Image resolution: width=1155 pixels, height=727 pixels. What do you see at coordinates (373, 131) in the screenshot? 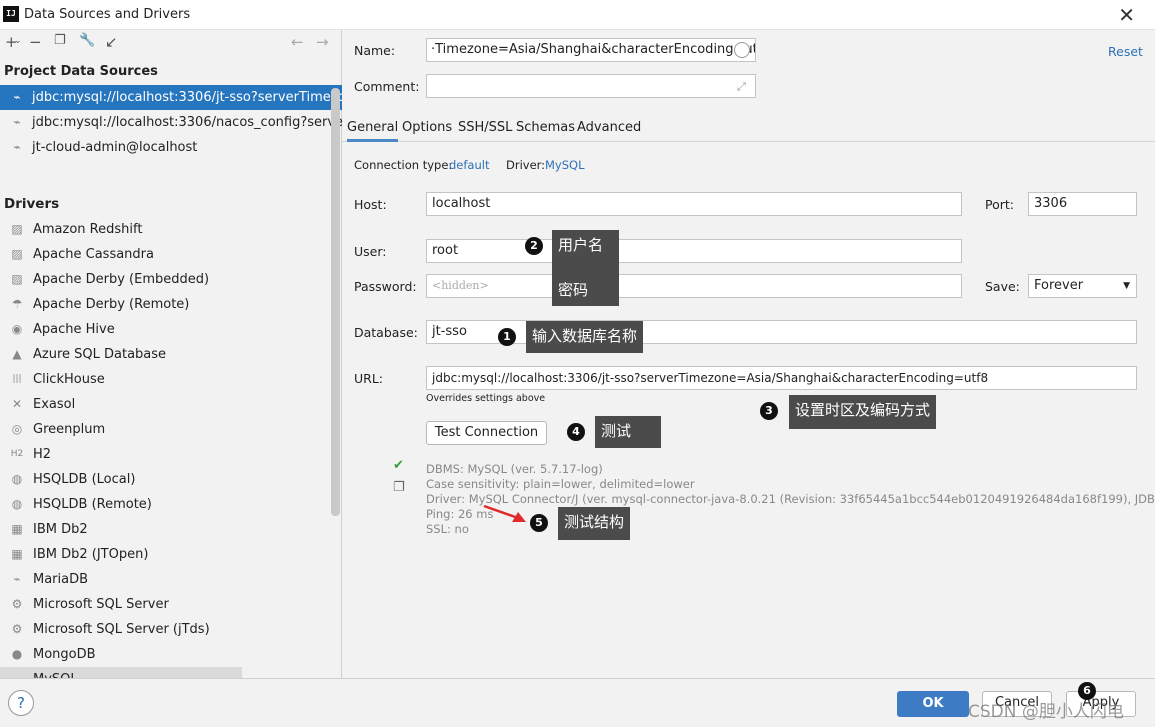
I see `tab-general: General` at bounding box center [373, 131].